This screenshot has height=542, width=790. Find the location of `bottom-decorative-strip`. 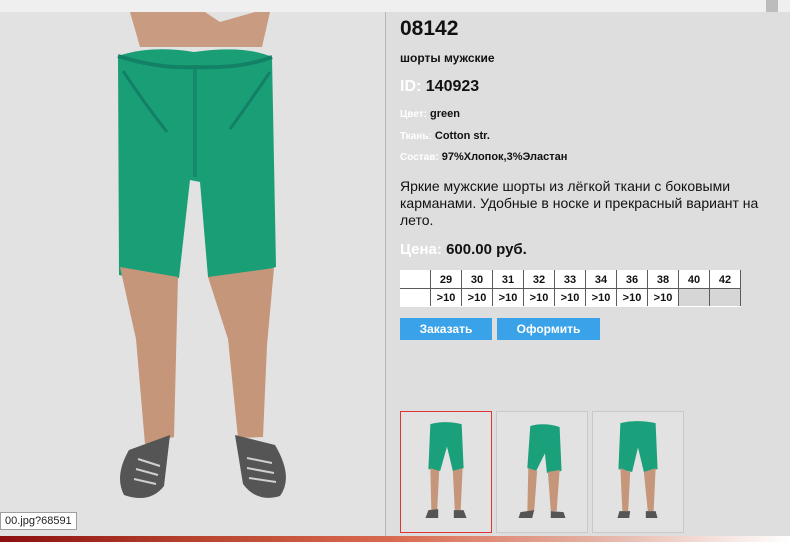

bottom-decorative-strip is located at coordinates (395, 539).